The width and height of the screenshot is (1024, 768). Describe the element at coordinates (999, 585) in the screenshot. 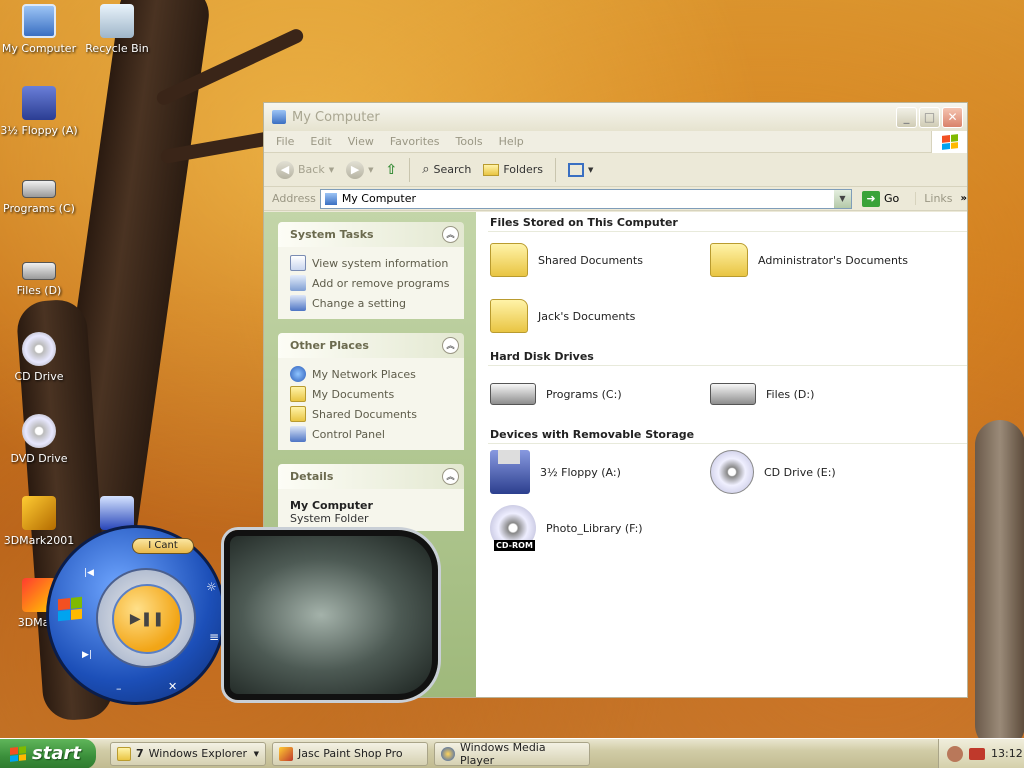

I see `tree-trunk` at that location.